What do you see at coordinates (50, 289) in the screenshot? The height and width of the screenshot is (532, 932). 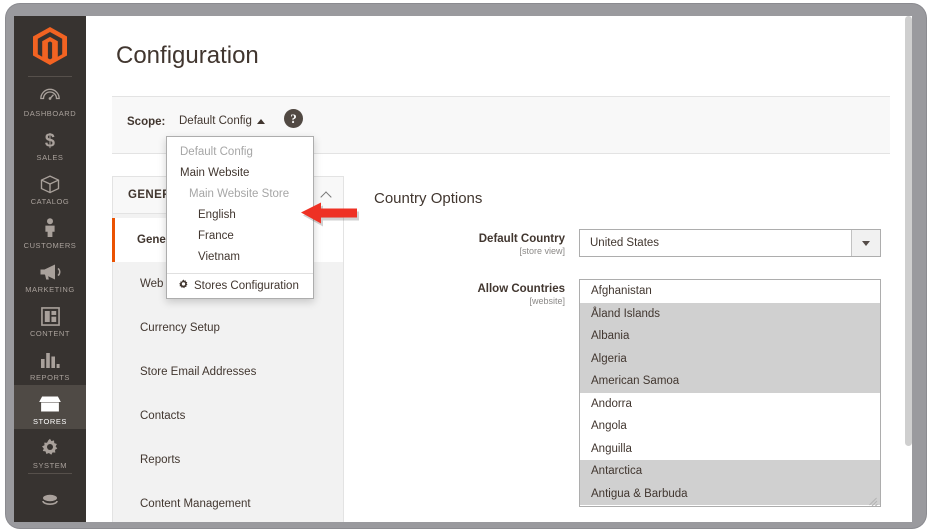 I see `sidebar-item-label: MARKETING` at bounding box center [50, 289].